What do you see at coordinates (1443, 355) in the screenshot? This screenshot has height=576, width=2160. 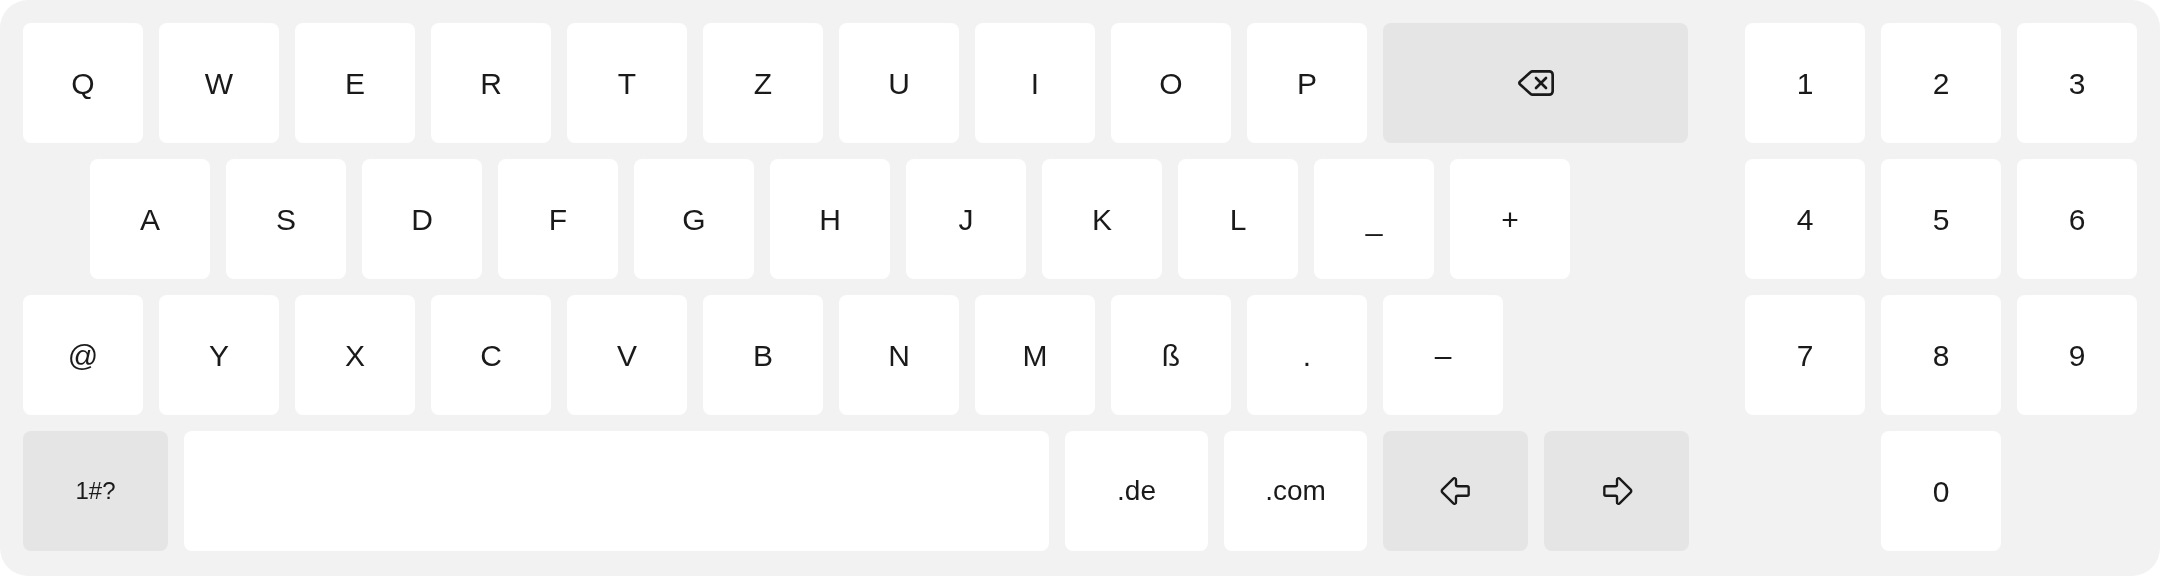 I see `key: –` at bounding box center [1443, 355].